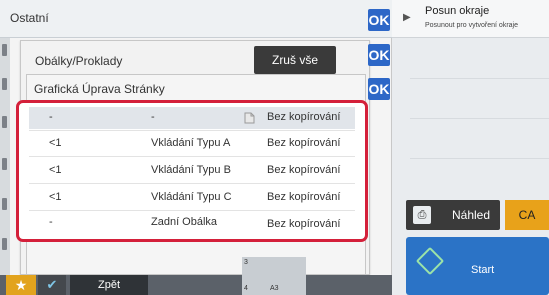  I want to click on start-label: Start, so click(483, 270).